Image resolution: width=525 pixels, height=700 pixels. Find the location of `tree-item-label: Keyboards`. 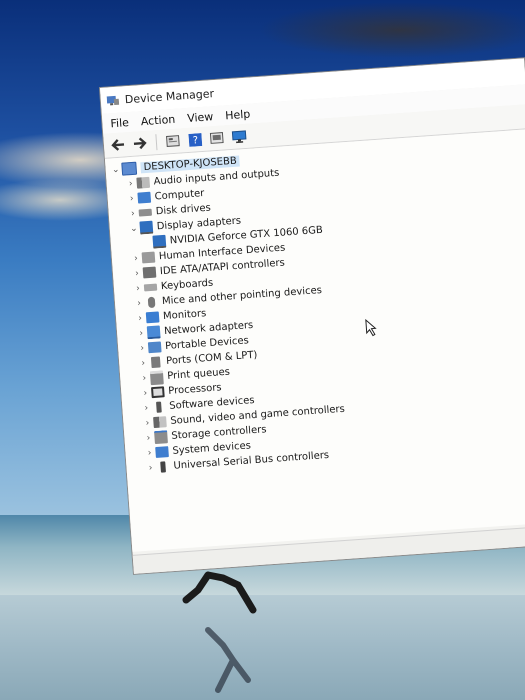

tree-item-label: Keyboards is located at coordinates (187, 285).